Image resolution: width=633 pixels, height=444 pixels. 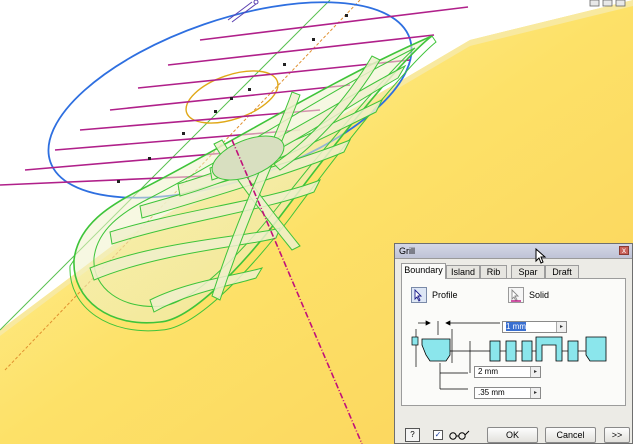 I want to click on window-restore-icon, so click(x=607, y=3).